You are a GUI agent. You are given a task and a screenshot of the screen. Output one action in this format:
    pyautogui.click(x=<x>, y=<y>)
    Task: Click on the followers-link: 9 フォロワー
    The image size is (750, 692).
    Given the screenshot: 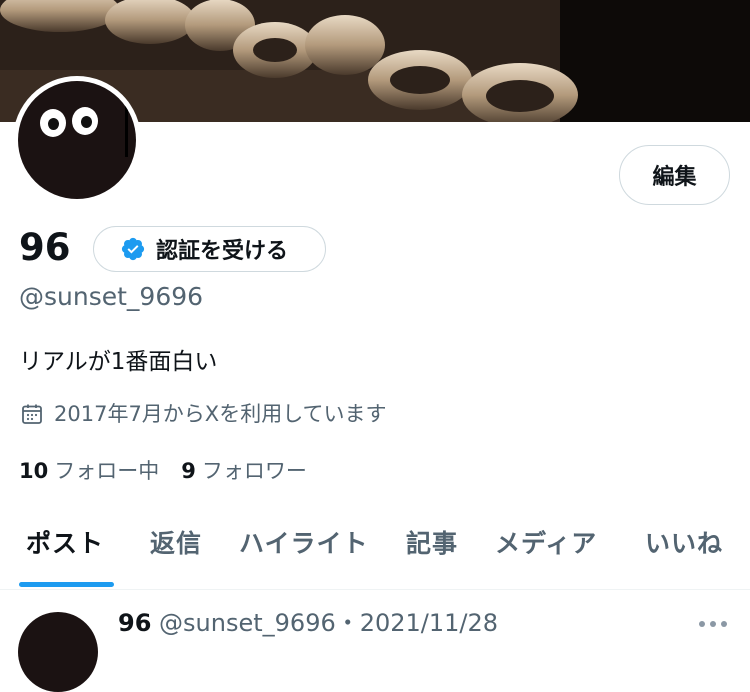 What is the action you would take?
    pyautogui.click(x=244, y=471)
    